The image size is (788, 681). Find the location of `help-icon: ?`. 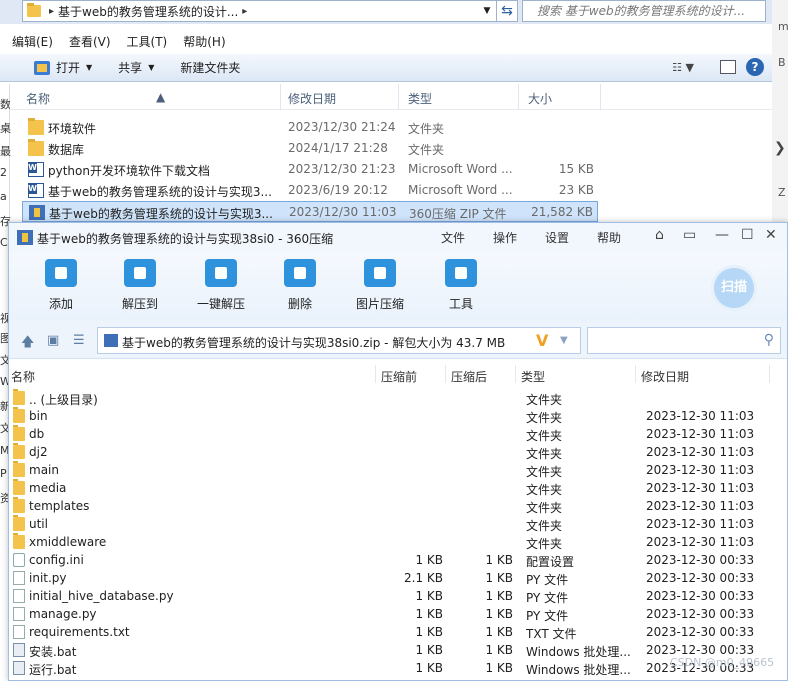

help-icon: ? is located at coordinates (755, 67).